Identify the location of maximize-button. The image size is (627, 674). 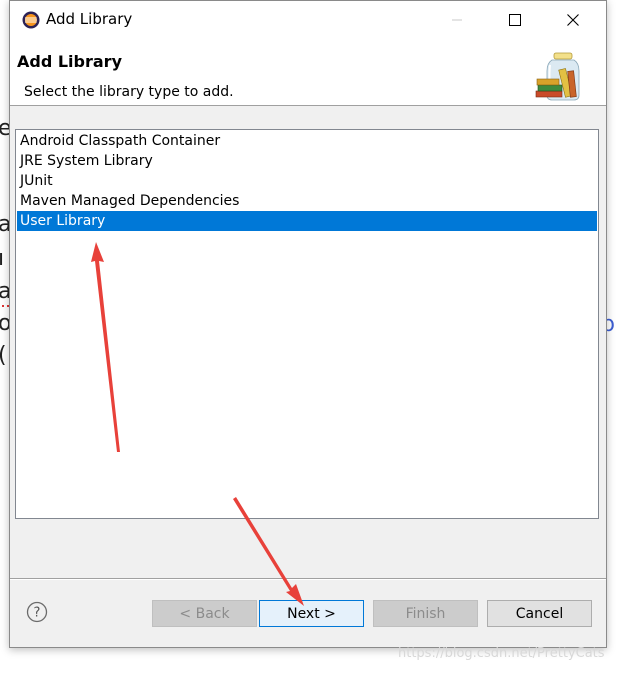
(515, 20).